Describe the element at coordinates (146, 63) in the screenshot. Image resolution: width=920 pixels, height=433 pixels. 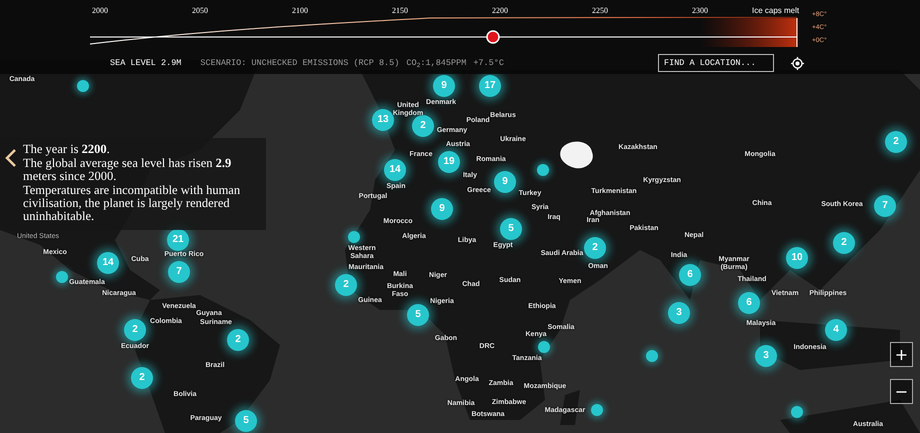
I see `sea-level-readout: SEA LEVEL 2.9M` at that location.